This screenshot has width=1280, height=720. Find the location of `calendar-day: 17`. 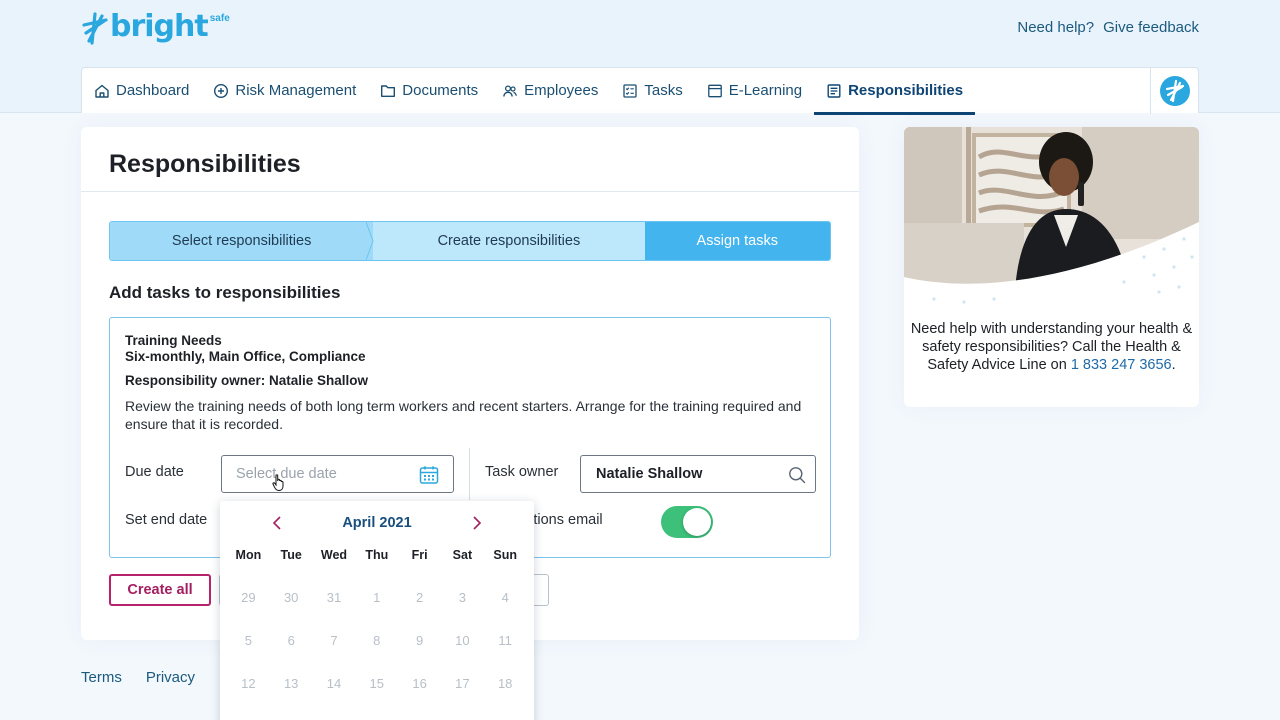

calendar-day: 17 is located at coordinates (462, 683).